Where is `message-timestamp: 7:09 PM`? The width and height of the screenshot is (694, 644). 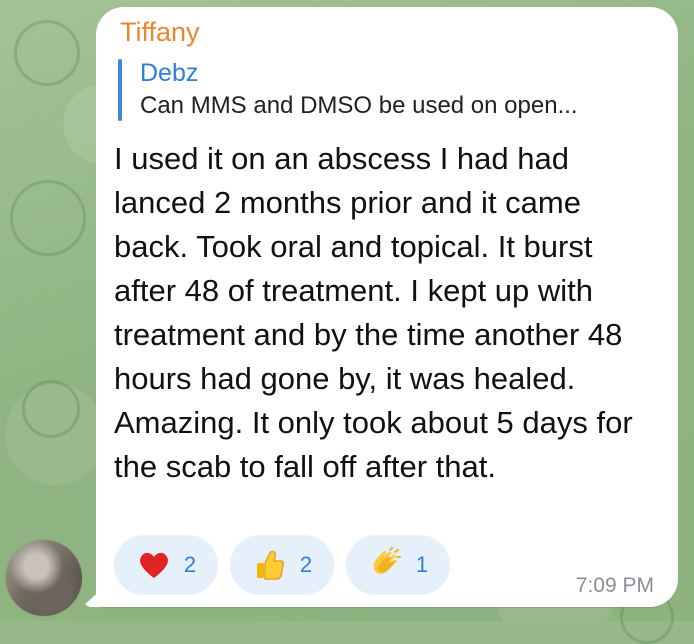 message-timestamp: 7:09 PM is located at coordinates (614, 585).